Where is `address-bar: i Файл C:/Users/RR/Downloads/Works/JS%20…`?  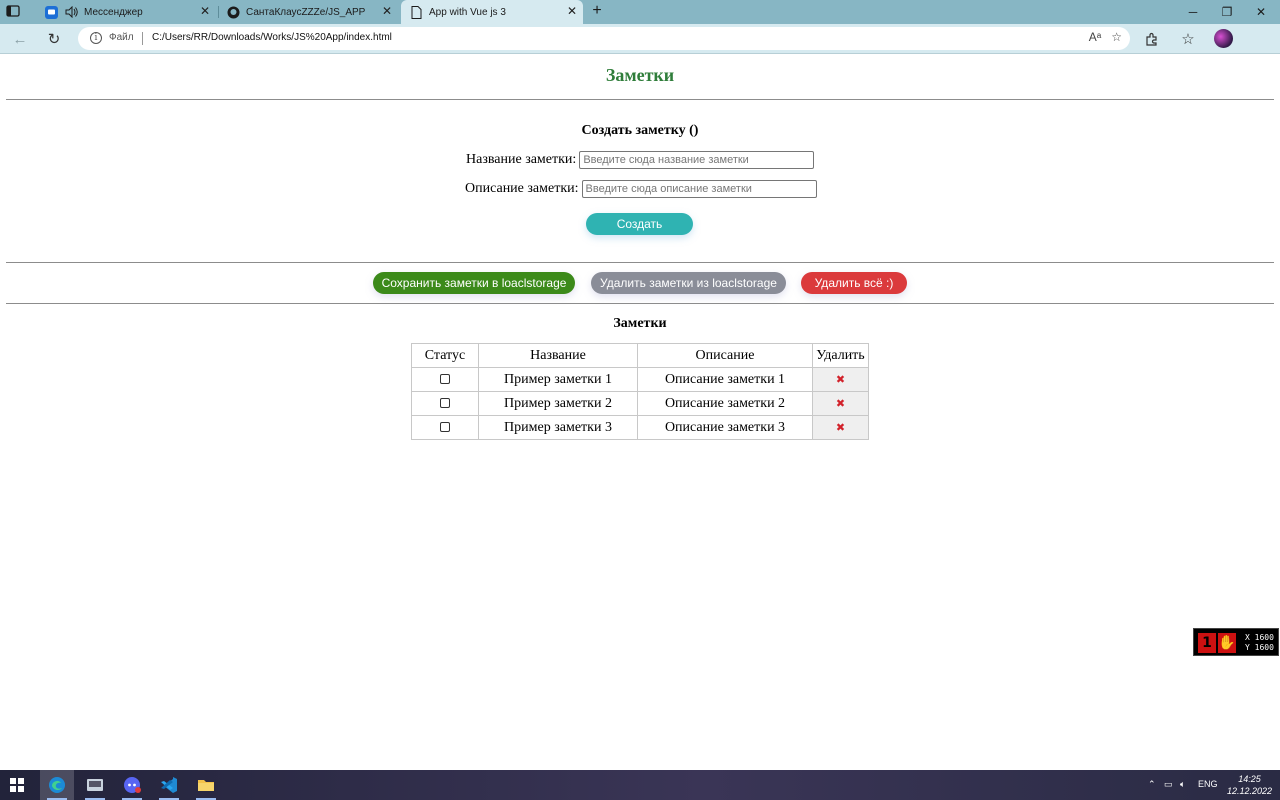
address-bar: i Файл C:/Users/RR/Downloads/Works/JS%20… is located at coordinates (604, 38).